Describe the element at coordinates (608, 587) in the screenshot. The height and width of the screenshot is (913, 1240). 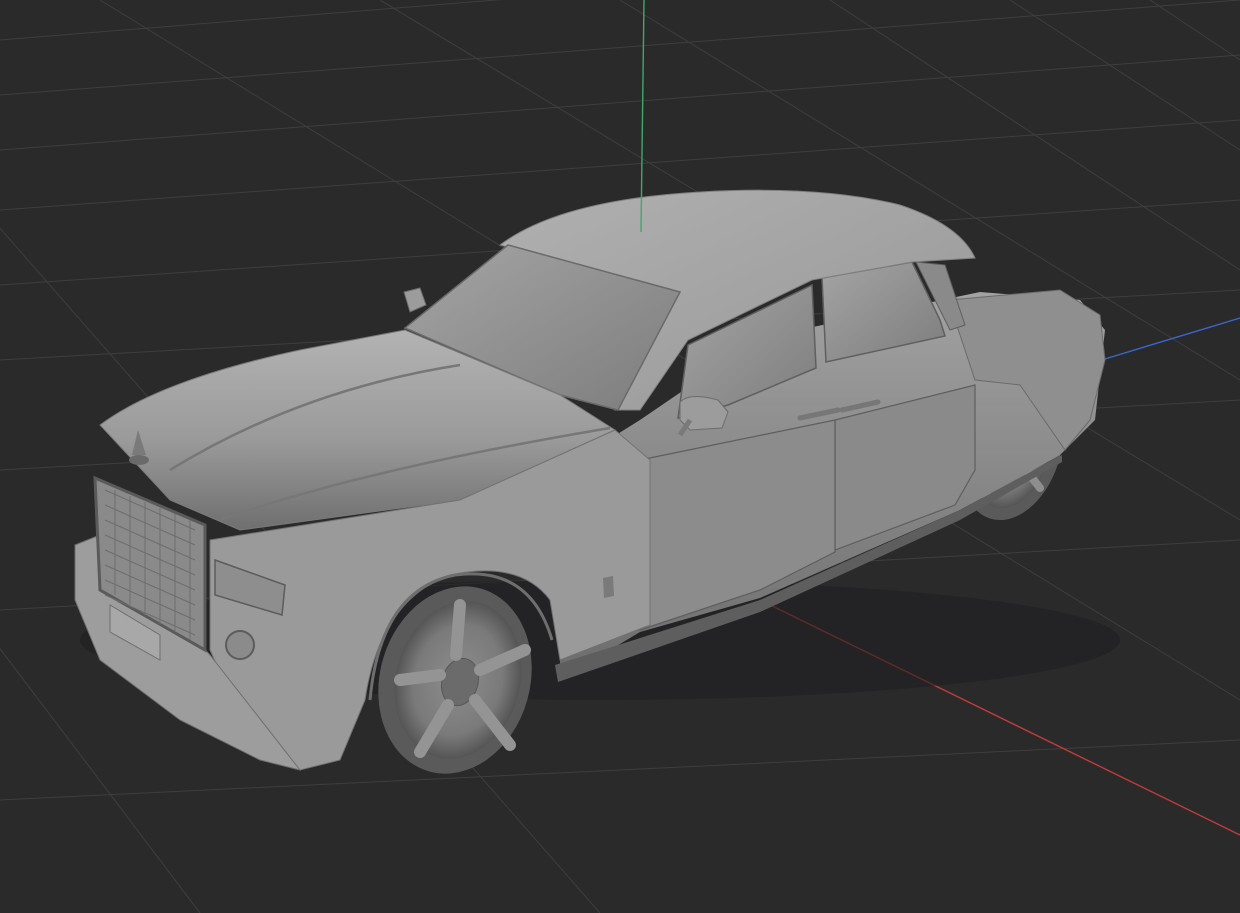
I see `fender-vent` at that location.